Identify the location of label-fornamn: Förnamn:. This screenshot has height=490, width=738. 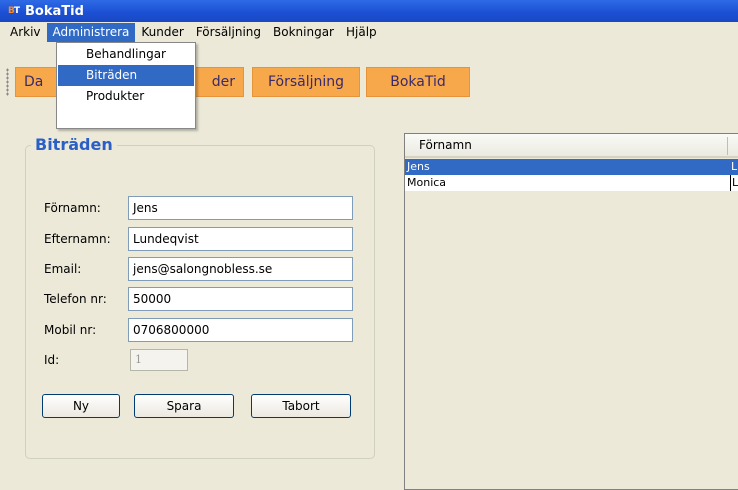
(72, 208).